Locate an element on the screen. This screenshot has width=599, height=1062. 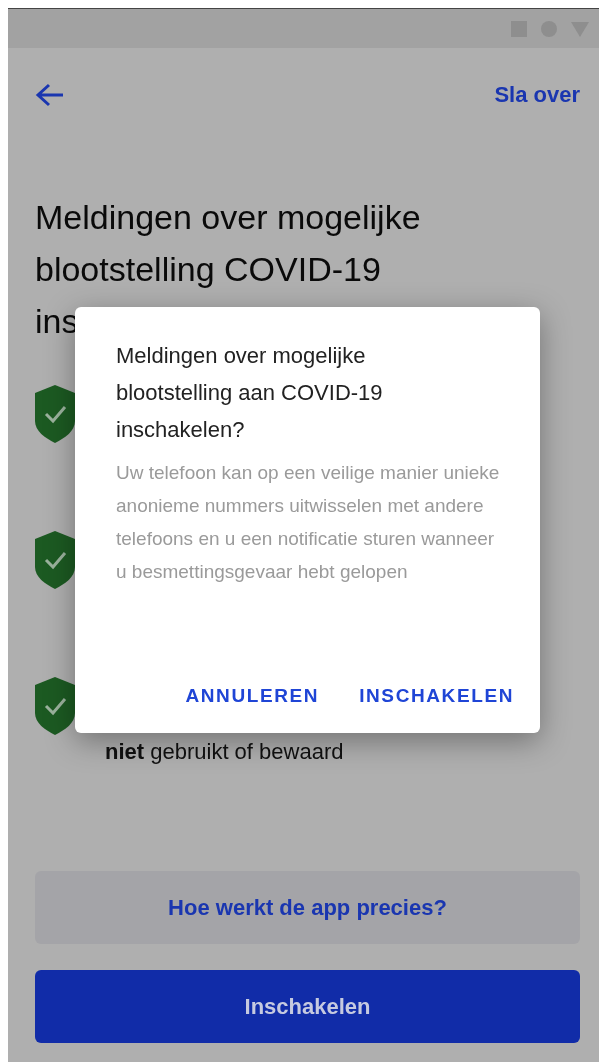
back-arrow-icon is located at coordinates (50, 95).